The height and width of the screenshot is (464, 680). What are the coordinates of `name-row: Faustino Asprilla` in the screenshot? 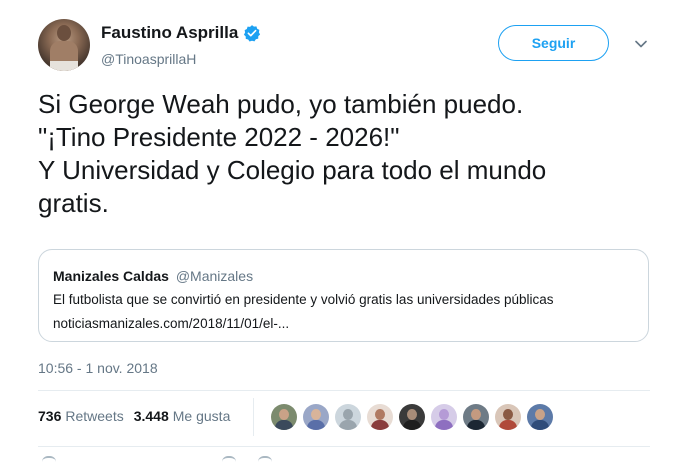 It's located at (181, 33).